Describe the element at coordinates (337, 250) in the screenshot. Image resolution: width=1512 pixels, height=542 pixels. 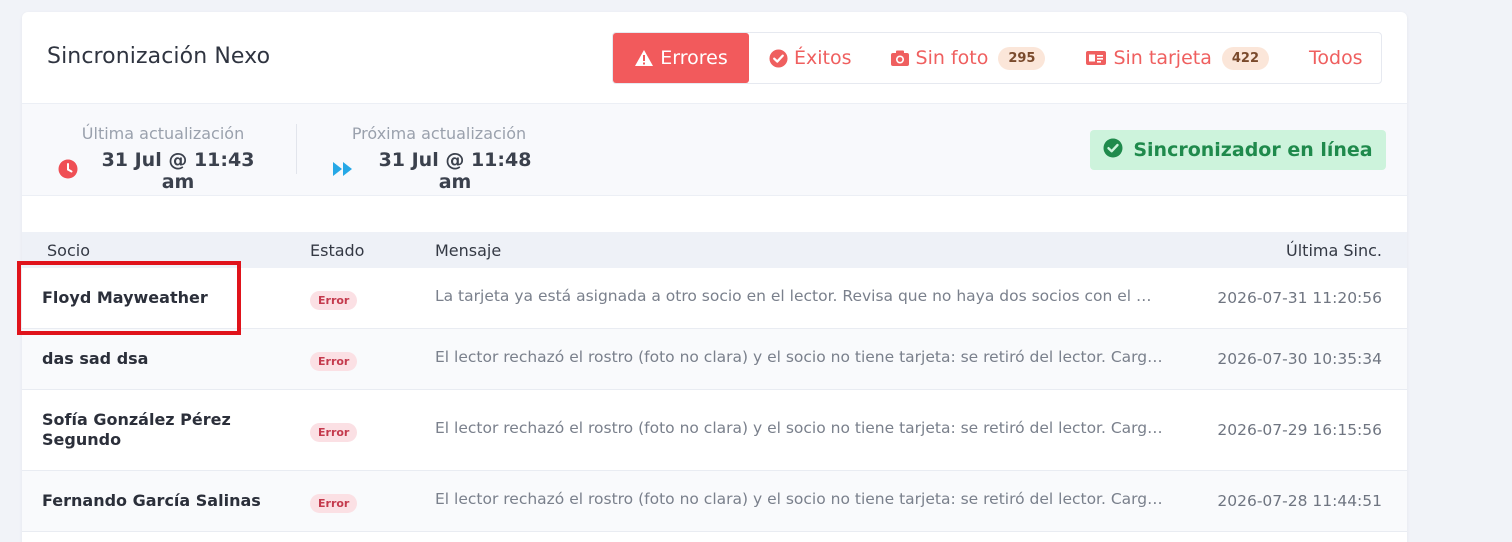
I see `column-header-estado: Estado` at that location.